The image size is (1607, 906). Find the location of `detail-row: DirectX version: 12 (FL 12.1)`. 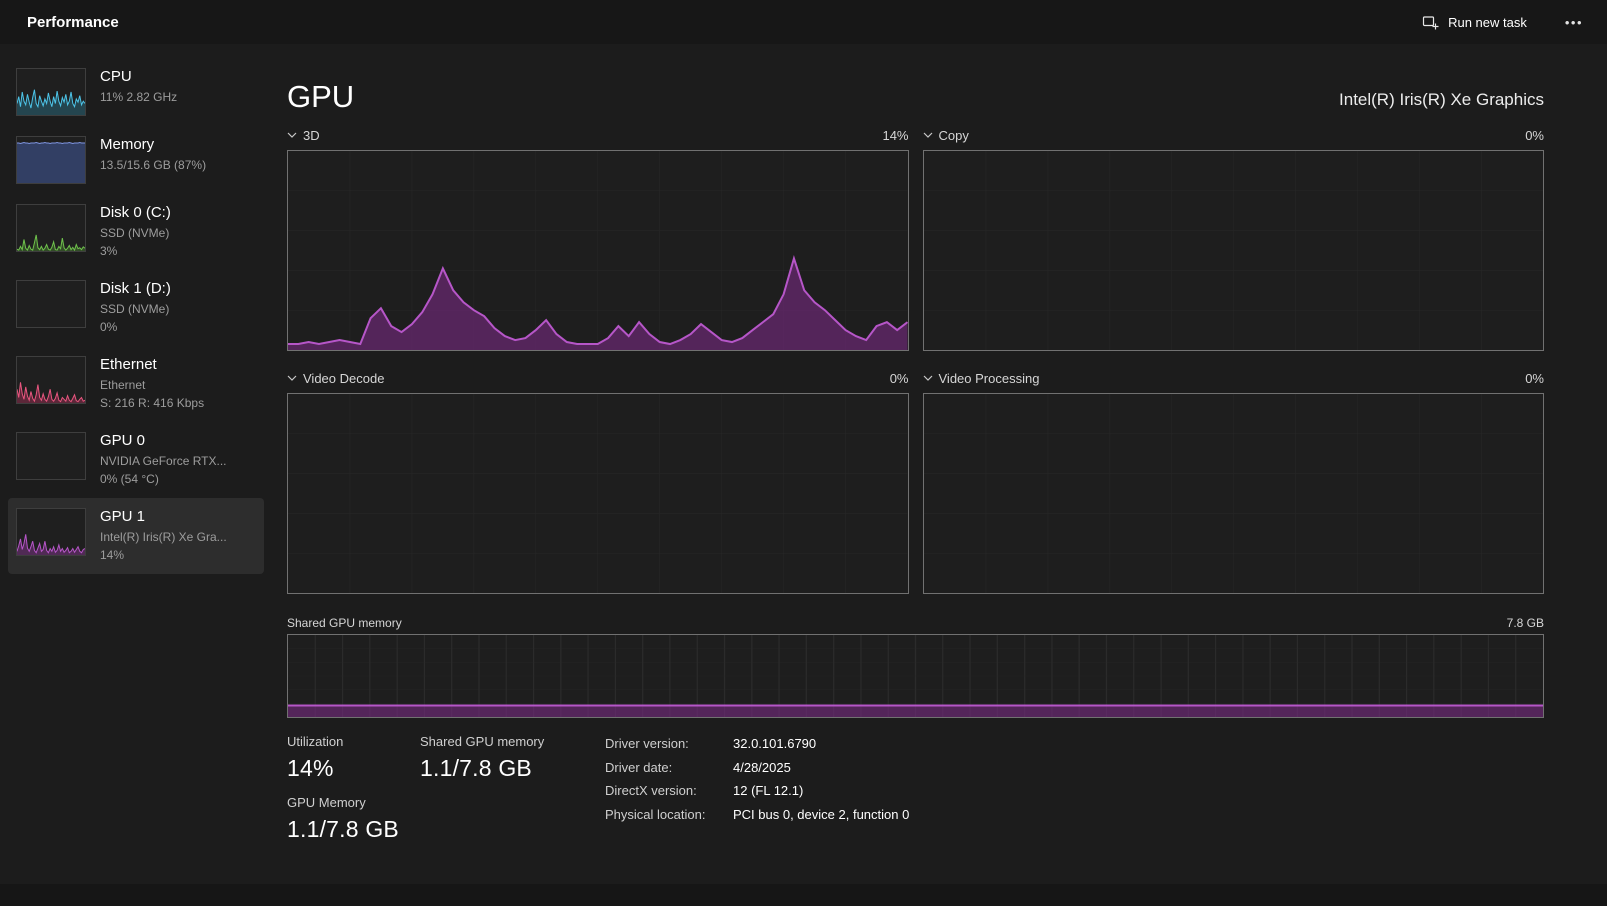

detail-row: DirectX version: 12 (FL 12.1) is located at coordinates (757, 795).